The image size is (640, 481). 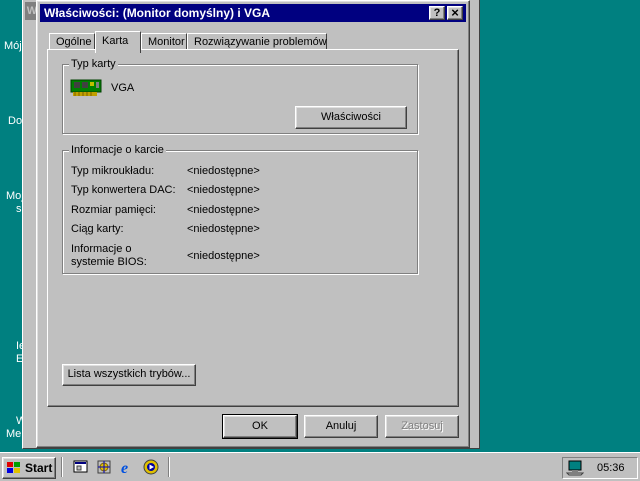 I want to click on info-row-dac-type: Typ konwertera DAC: <niedostępne>, so click(x=236, y=191).